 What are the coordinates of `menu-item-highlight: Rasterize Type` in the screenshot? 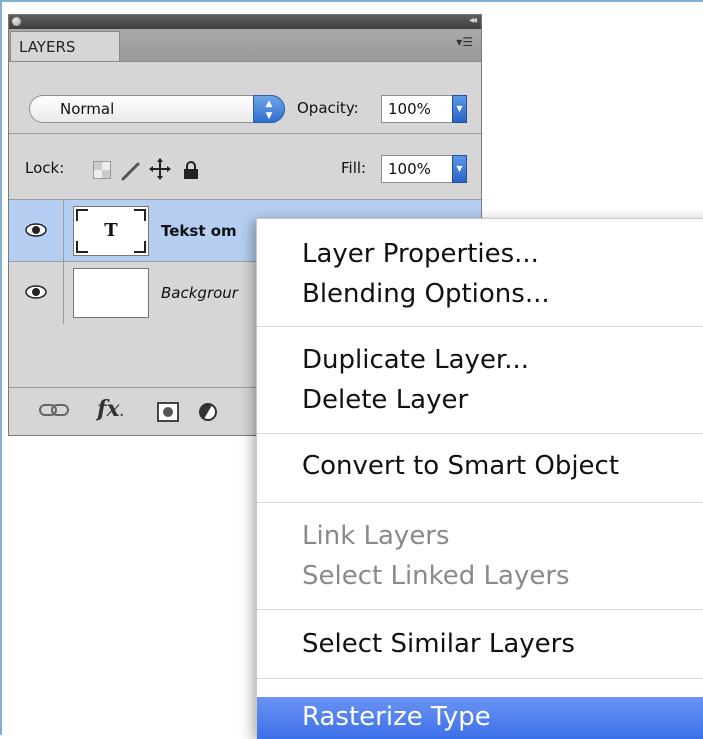 It's located at (480, 718).